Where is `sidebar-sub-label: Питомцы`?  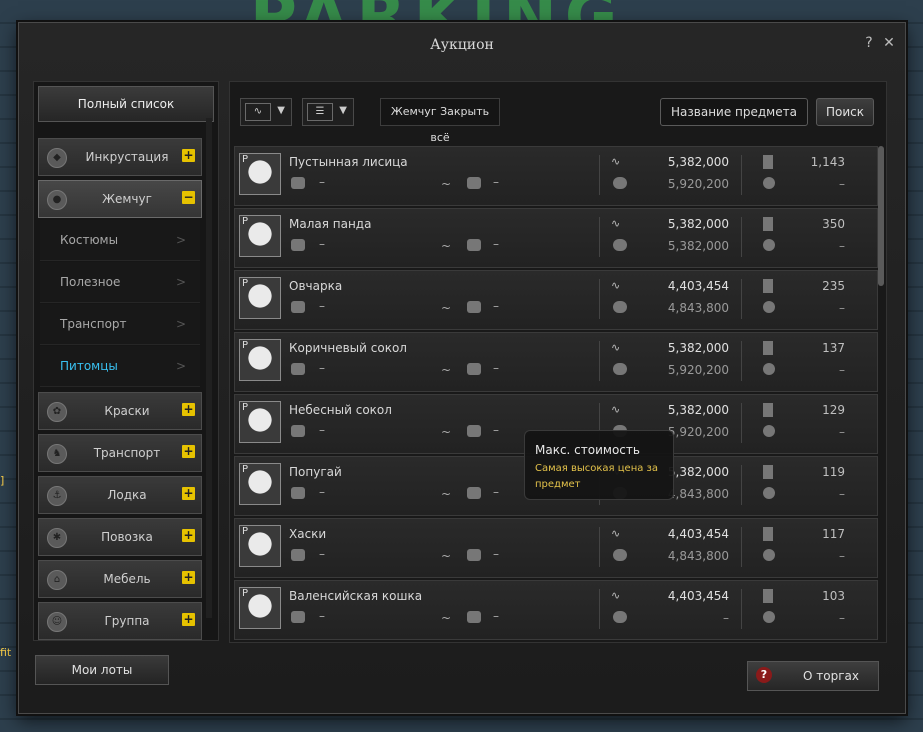 sidebar-sub-label: Питомцы is located at coordinates (89, 366).